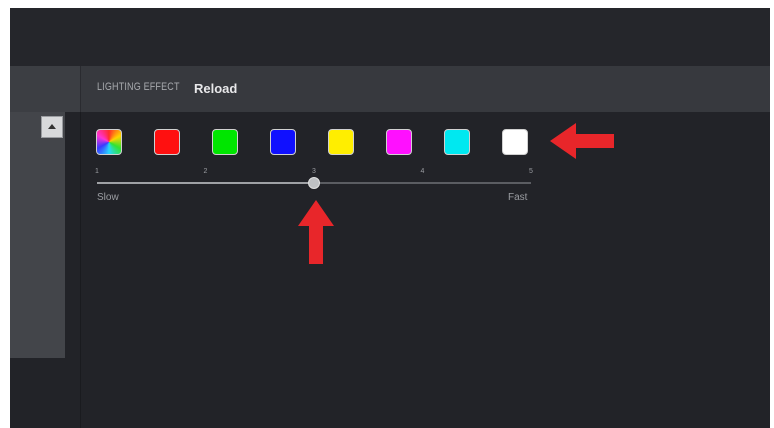  Describe the element at coordinates (314, 183) in the screenshot. I see `speed-slider-thumb` at that location.